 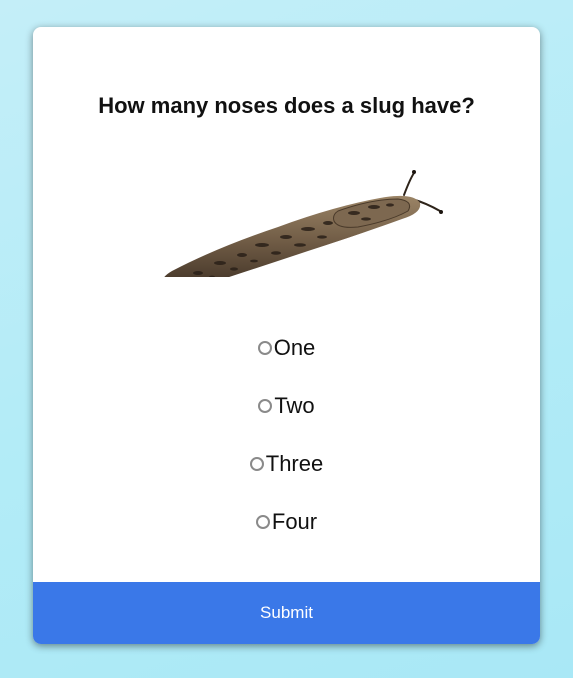 I want to click on option-one-control: One, so click(x=286, y=348).